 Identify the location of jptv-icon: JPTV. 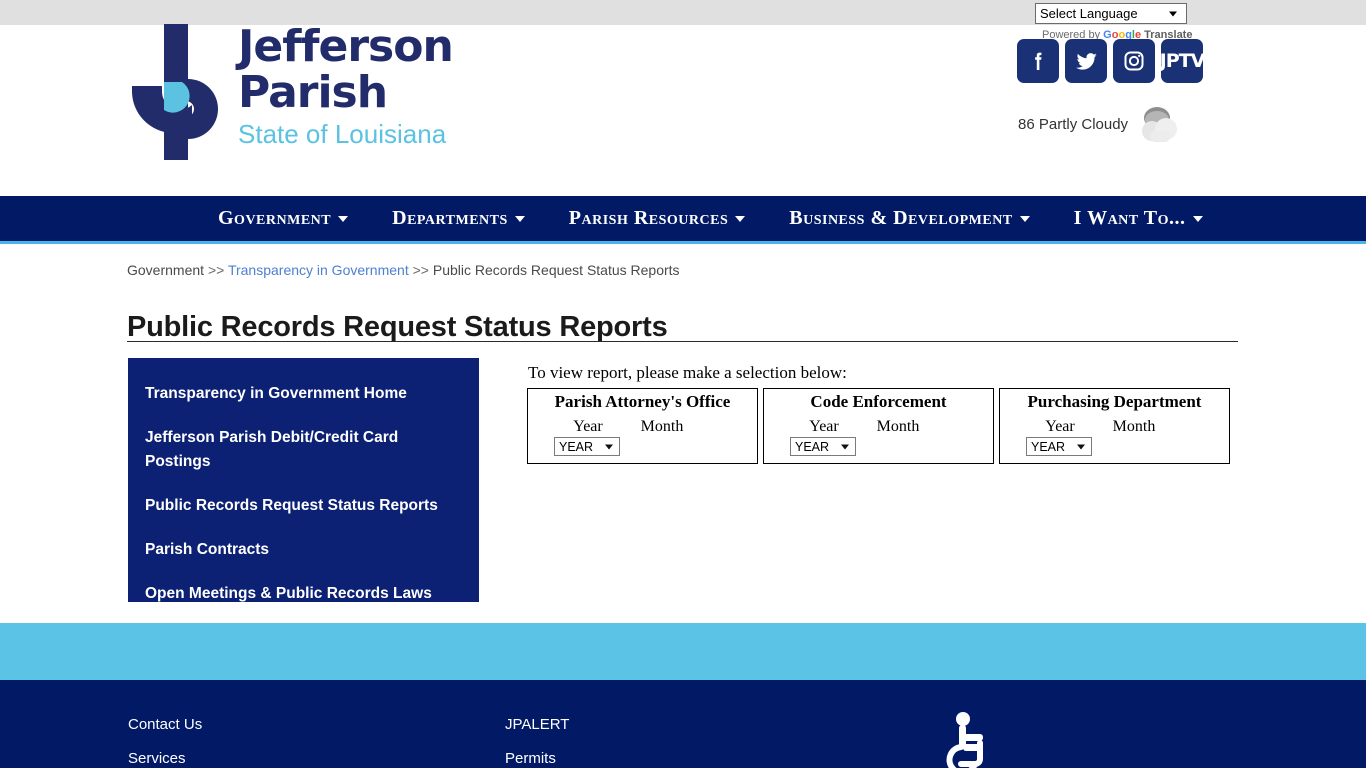
(1182, 61).